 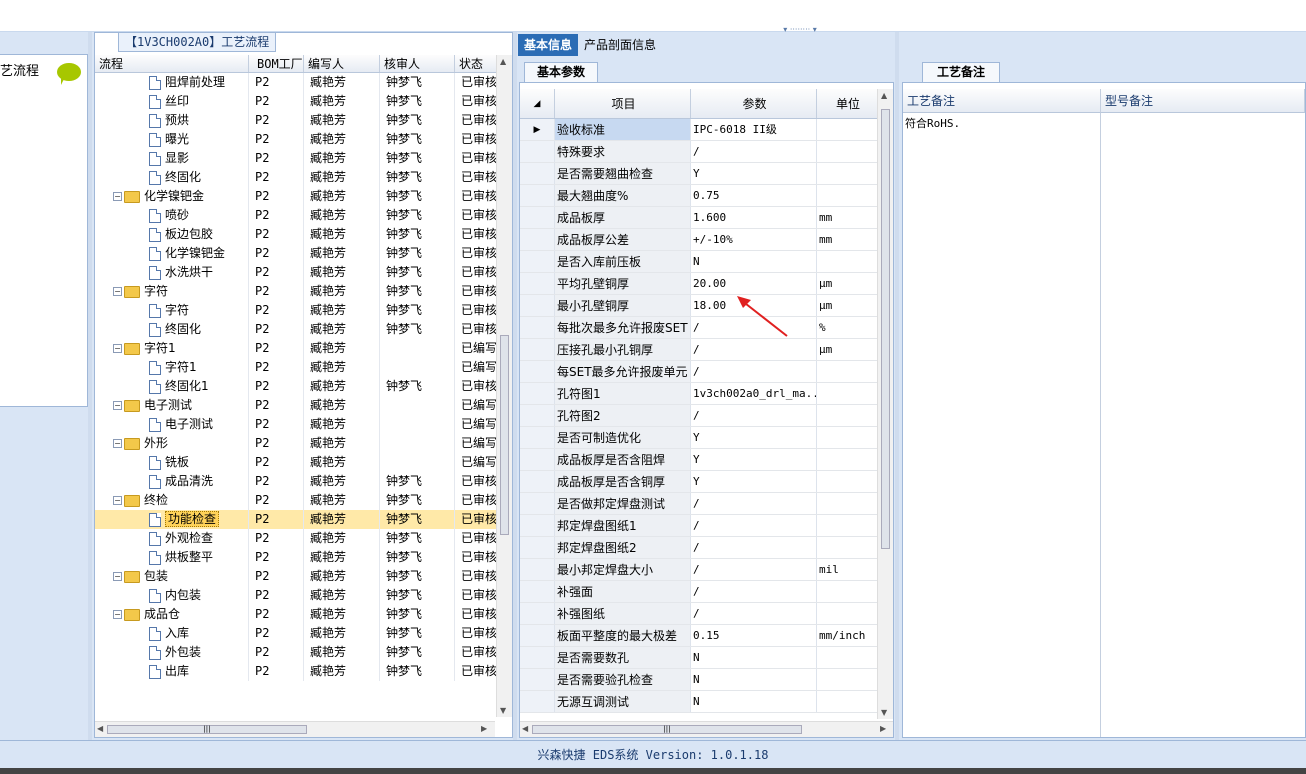 I want to click on process-row: − 字符1 P2 臧艳芳 已编写, so click(x=296, y=348).